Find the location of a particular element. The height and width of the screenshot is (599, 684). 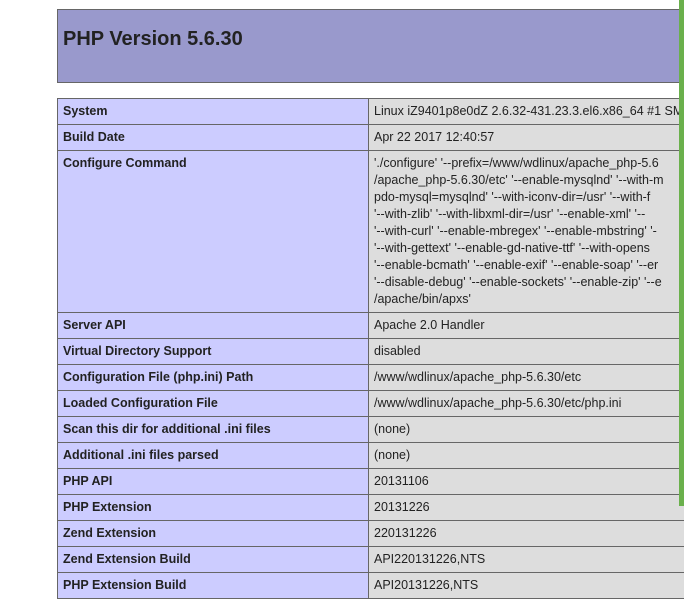

row-key: Configure Command is located at coordinates (213, 232).